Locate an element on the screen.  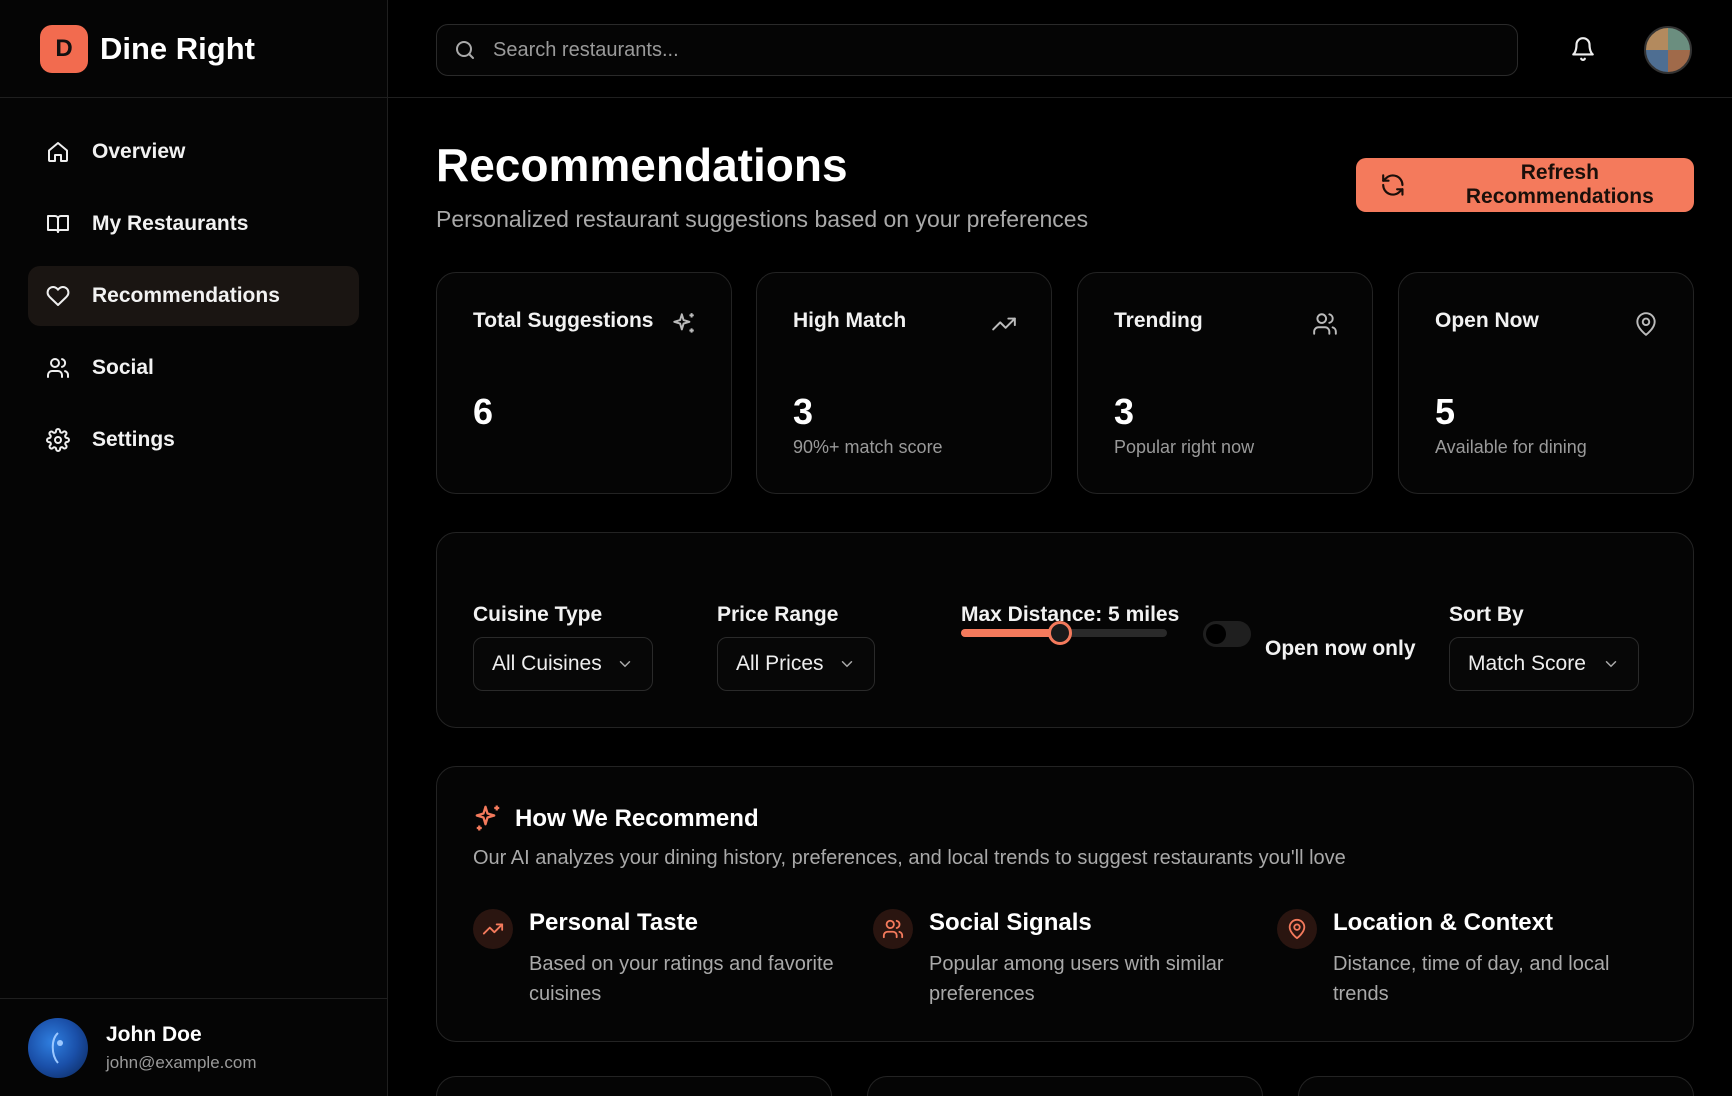
page-title: Recommendations is located at coordinates (642, 165).